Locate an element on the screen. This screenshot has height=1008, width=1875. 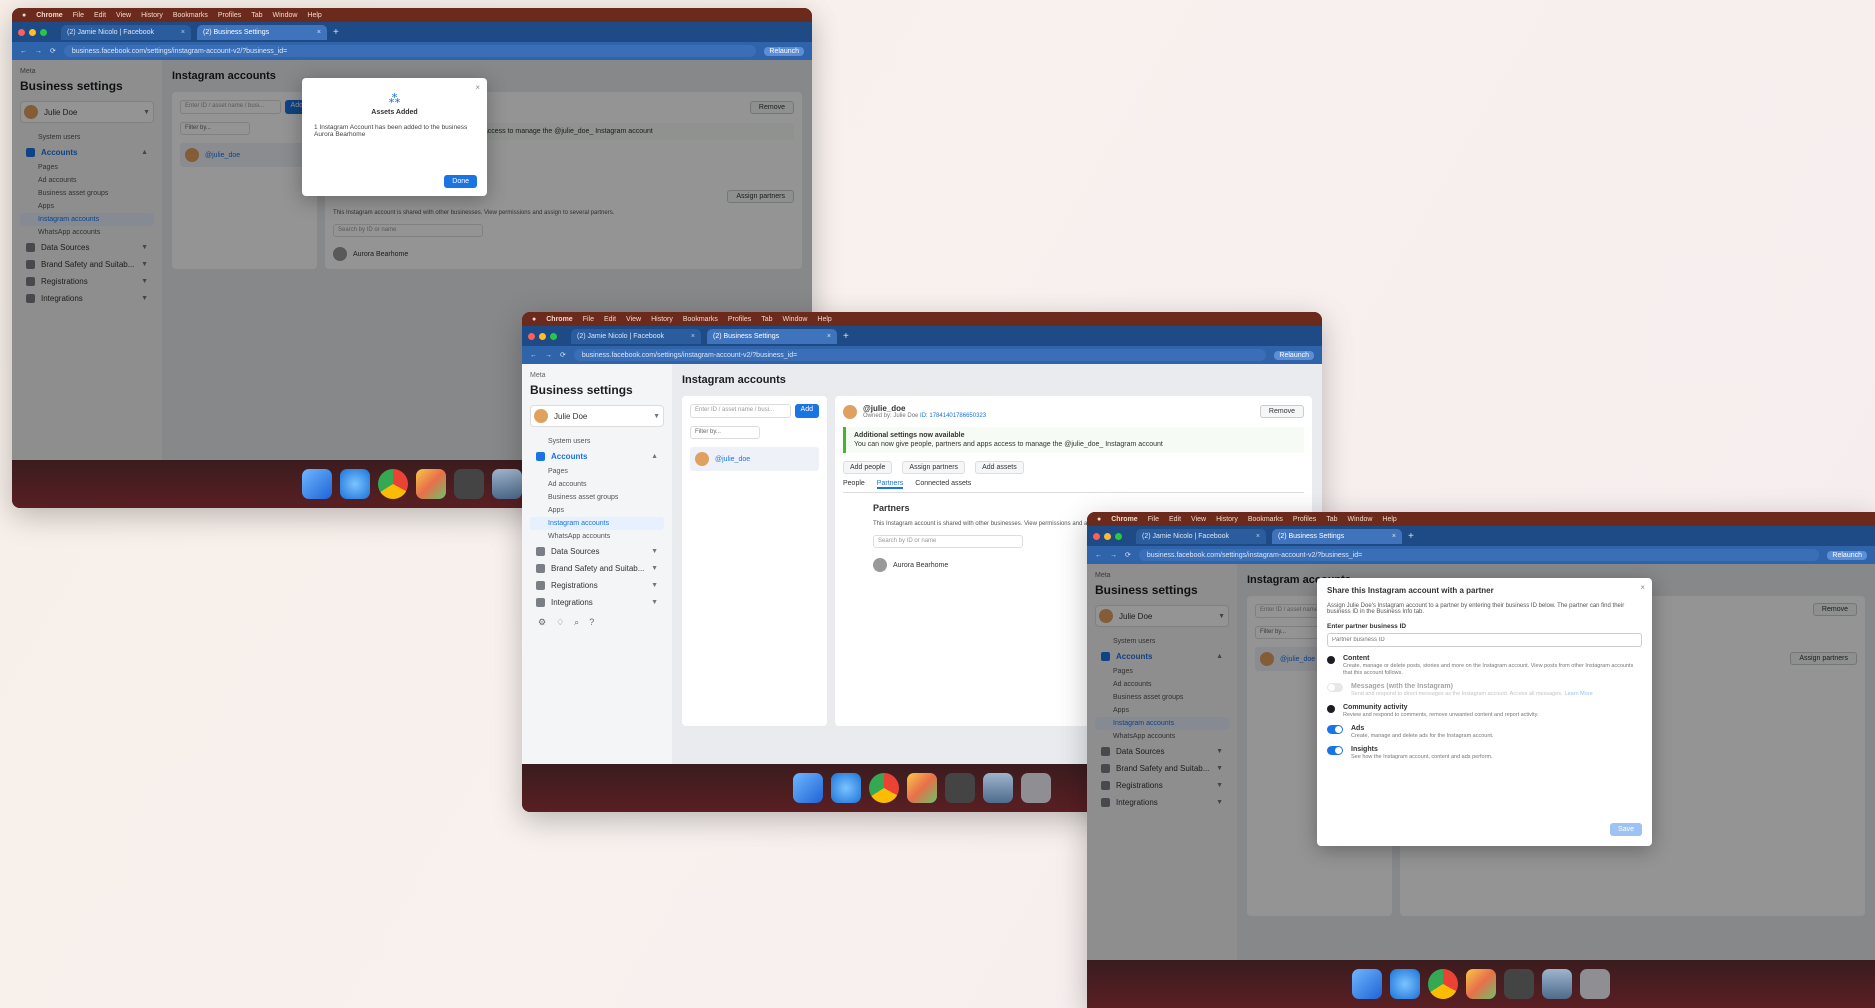
list-item: @julie_doe is located at coordinates (754, 459).